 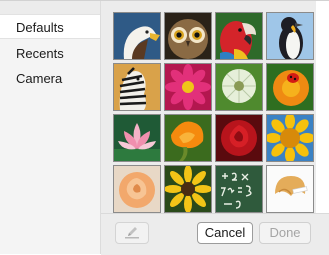 I want to click on zebra-image, so click(x=137, y=87).